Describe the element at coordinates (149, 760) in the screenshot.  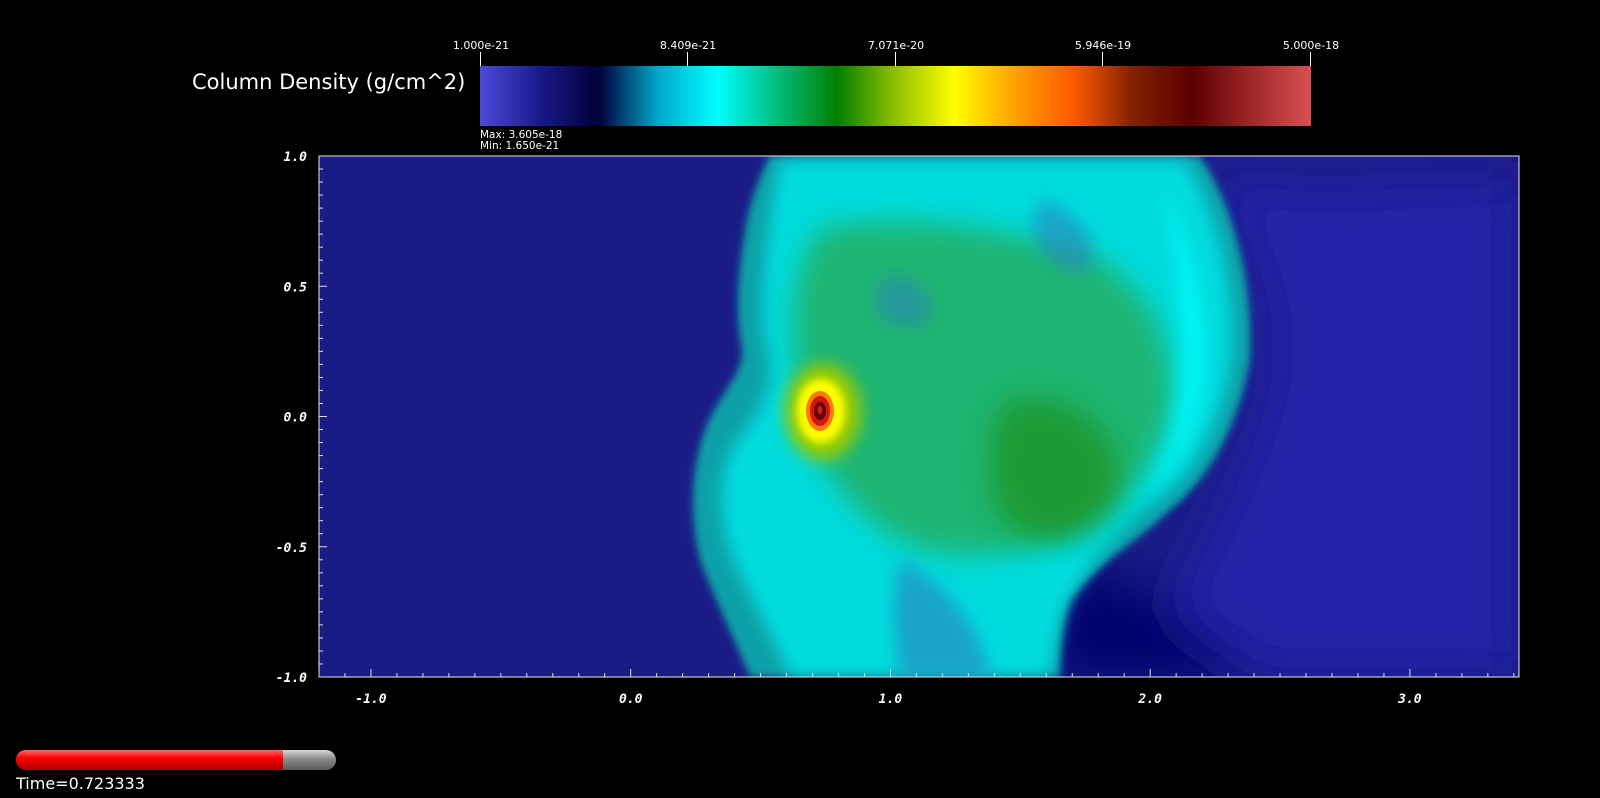
I see `time-progress-fill` at that location.